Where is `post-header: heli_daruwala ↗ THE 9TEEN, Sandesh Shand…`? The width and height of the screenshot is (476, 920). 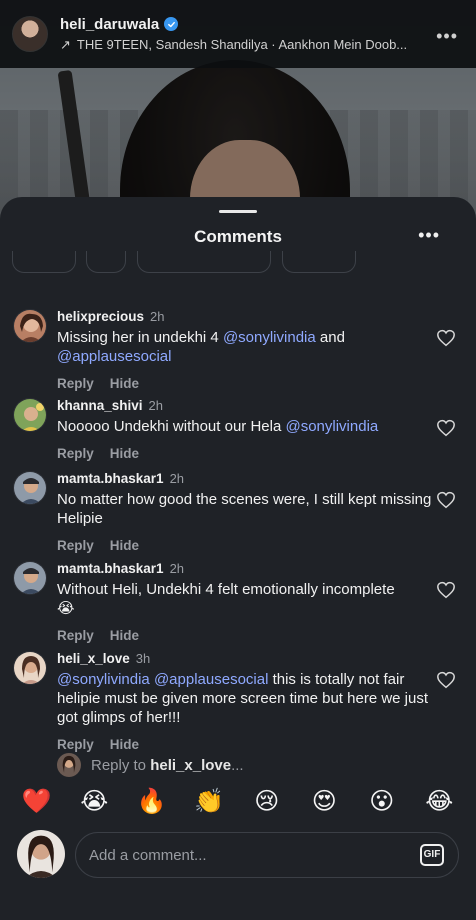
post-header: heli_daruwala ↗ THE 9TEEN, Sandesh Shand… is located at coordinates (238, 34).